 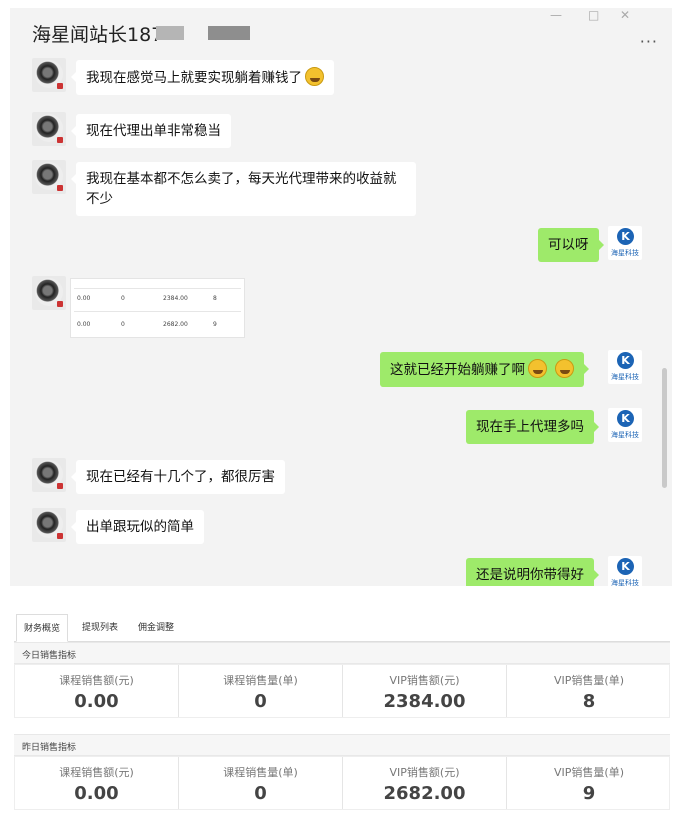 I want to click on message-text: 我现在感觉马上就要实现躺着赚钱了, so click(x=194, y=78).